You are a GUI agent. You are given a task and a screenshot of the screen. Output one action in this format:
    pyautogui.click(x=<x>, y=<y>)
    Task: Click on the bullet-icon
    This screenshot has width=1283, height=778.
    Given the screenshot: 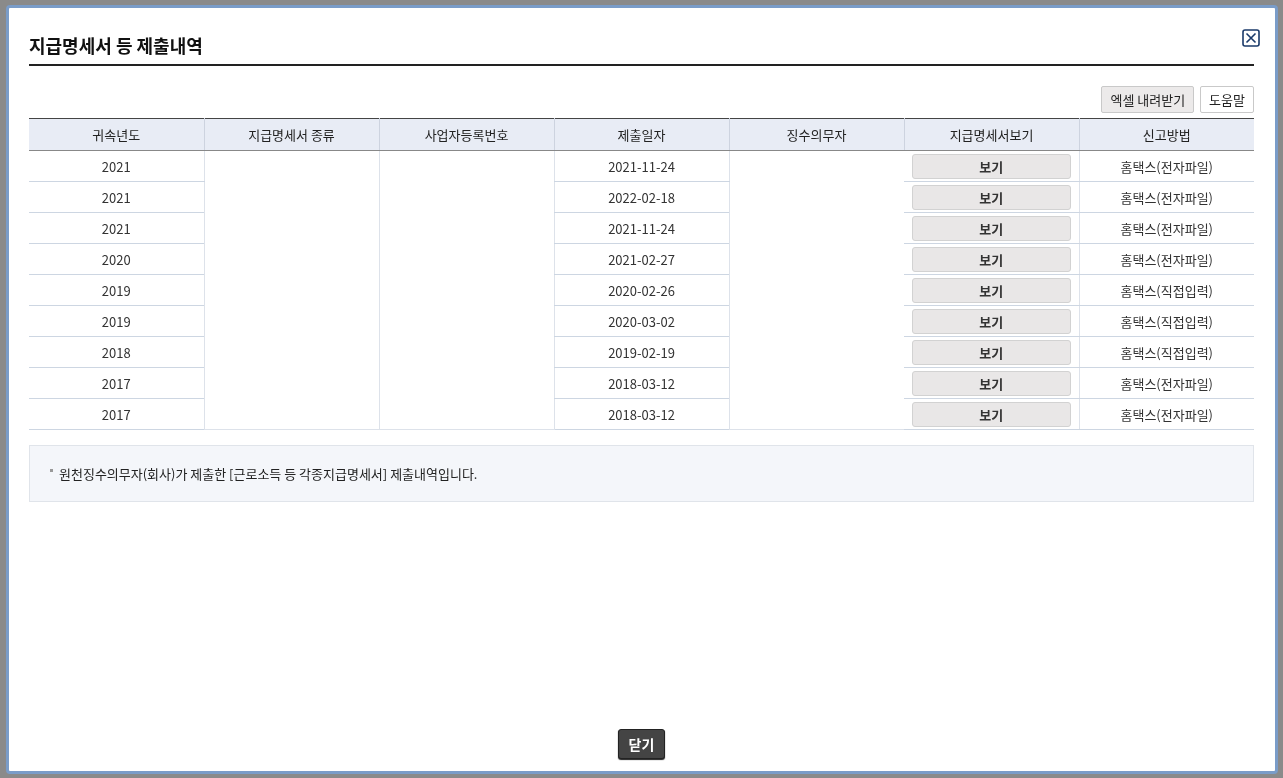 What is the action you would take?
    pyautogui.click(x=51, y=470)
    